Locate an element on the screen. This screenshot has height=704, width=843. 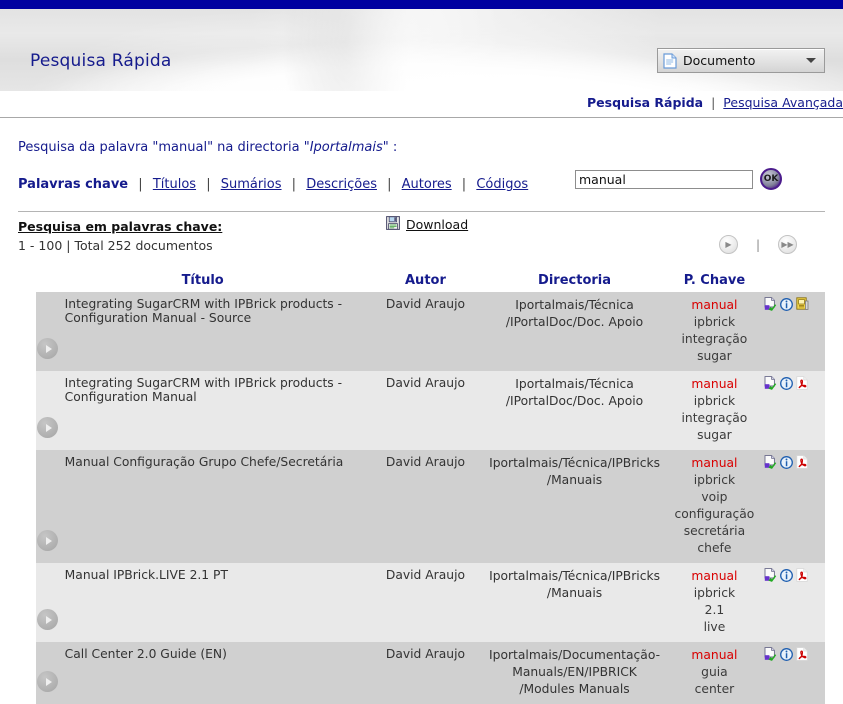
search-description-directory: Iportalmais is located at coordinates (346, 147).